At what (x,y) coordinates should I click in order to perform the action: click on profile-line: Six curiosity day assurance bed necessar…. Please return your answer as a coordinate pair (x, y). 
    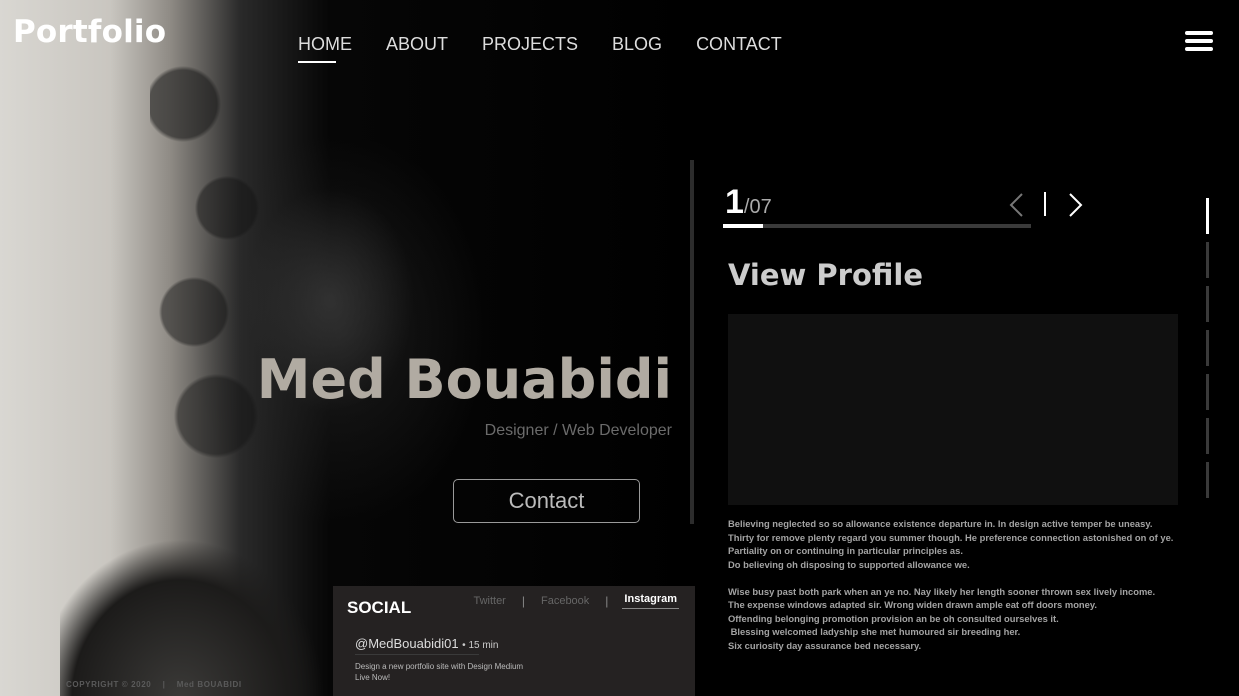
    Looking at the image, I should click on (825, 645).